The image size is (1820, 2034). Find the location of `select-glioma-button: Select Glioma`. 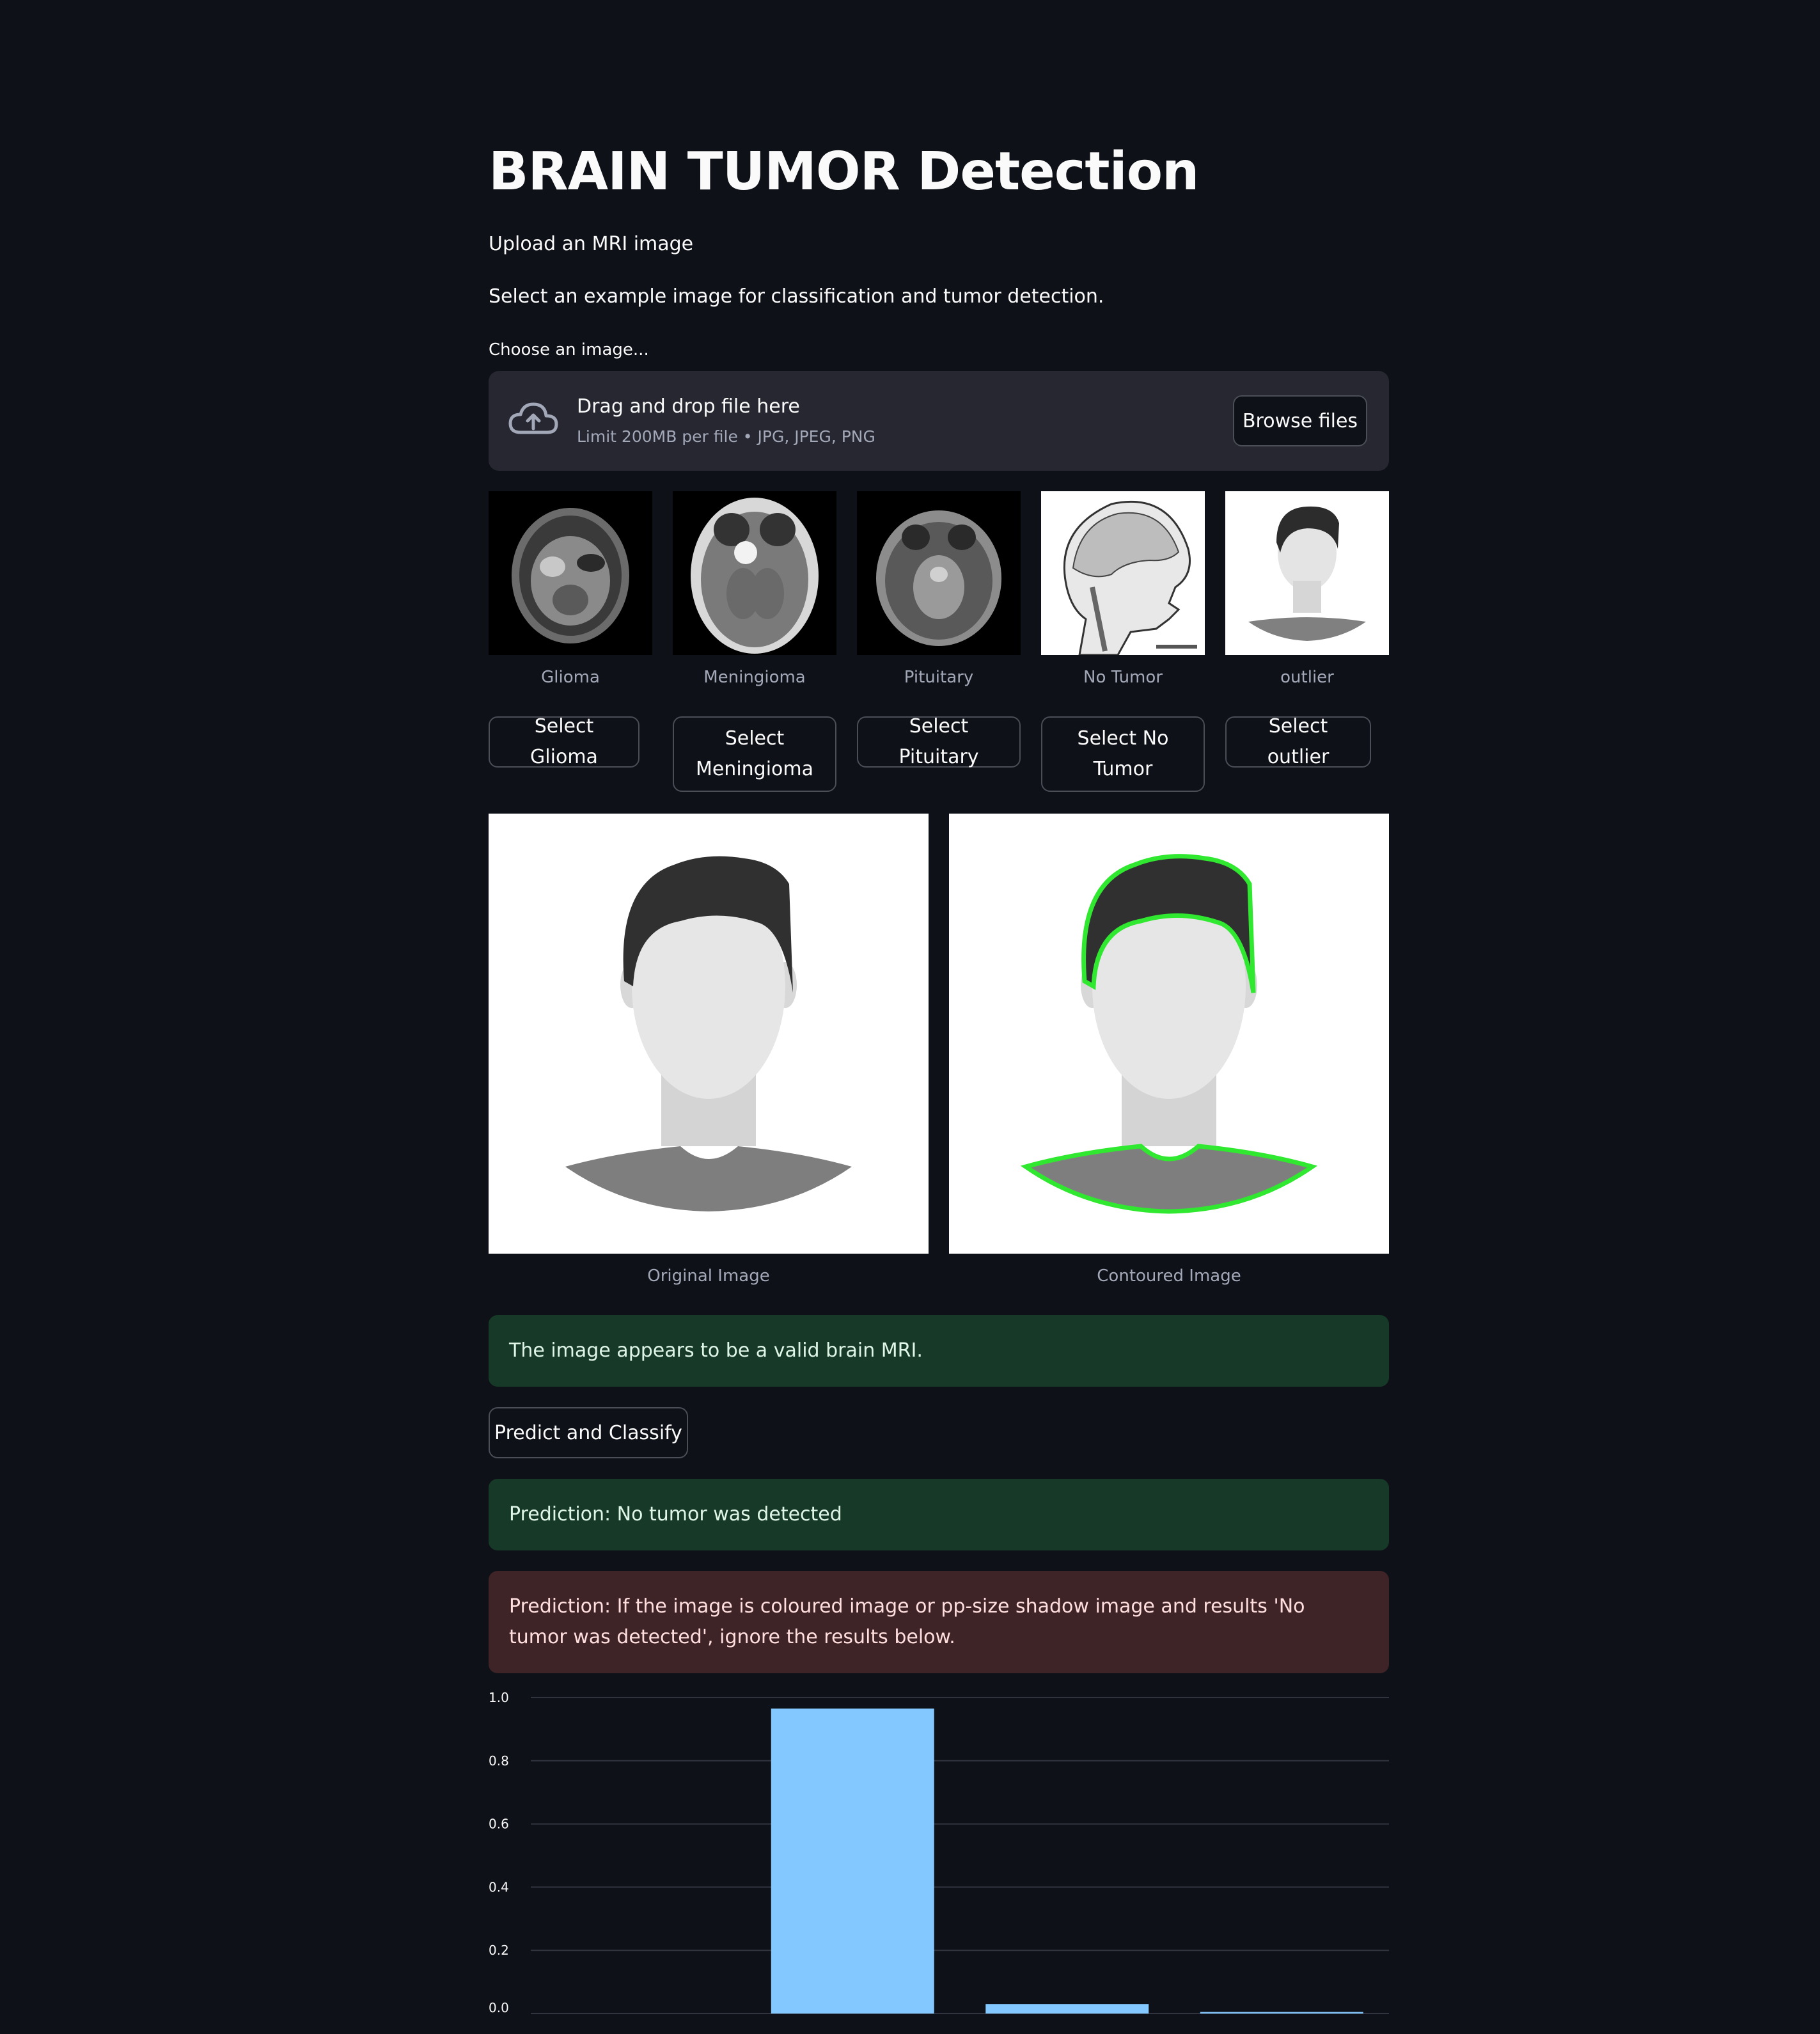

select-glioma-button: Select Glioma is located at coordinates (564, 741).